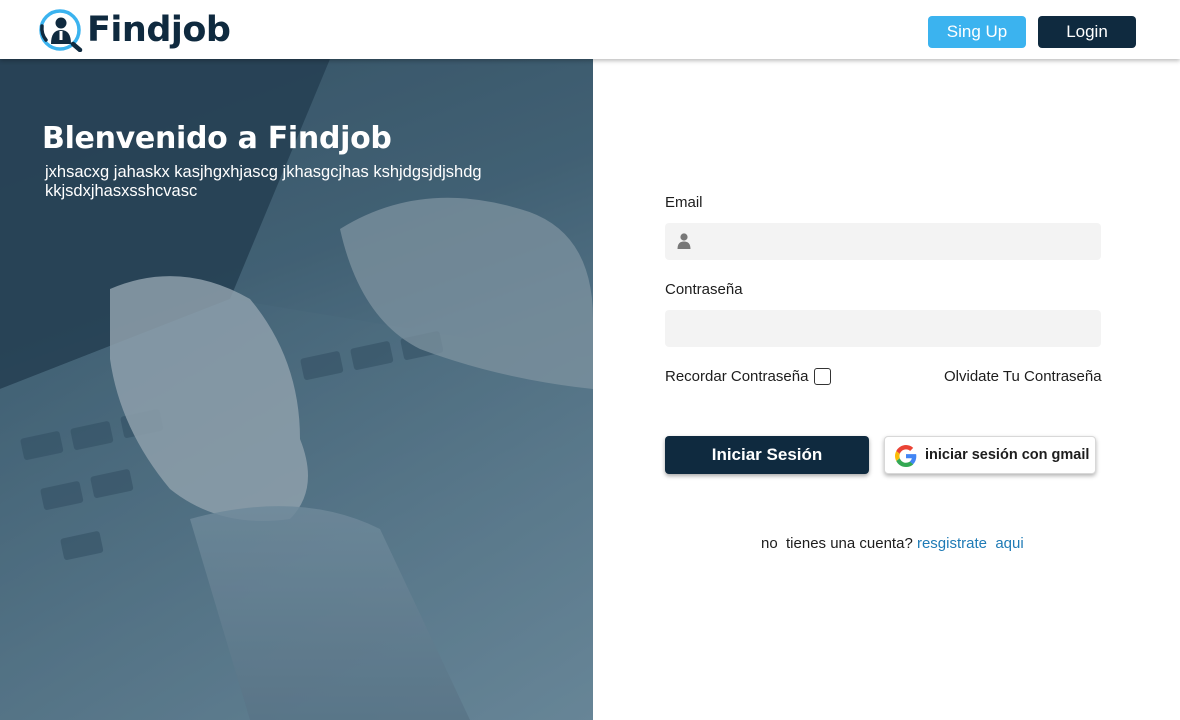 Image resolution: width=1180 pixels, height=720 pixels. I want to click on email-input, so click(883, 241).